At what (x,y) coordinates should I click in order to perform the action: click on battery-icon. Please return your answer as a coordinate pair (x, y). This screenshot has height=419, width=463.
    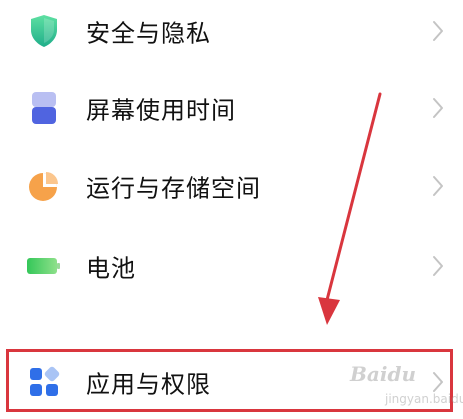
    Looking at the image, I should click on (44, 266).